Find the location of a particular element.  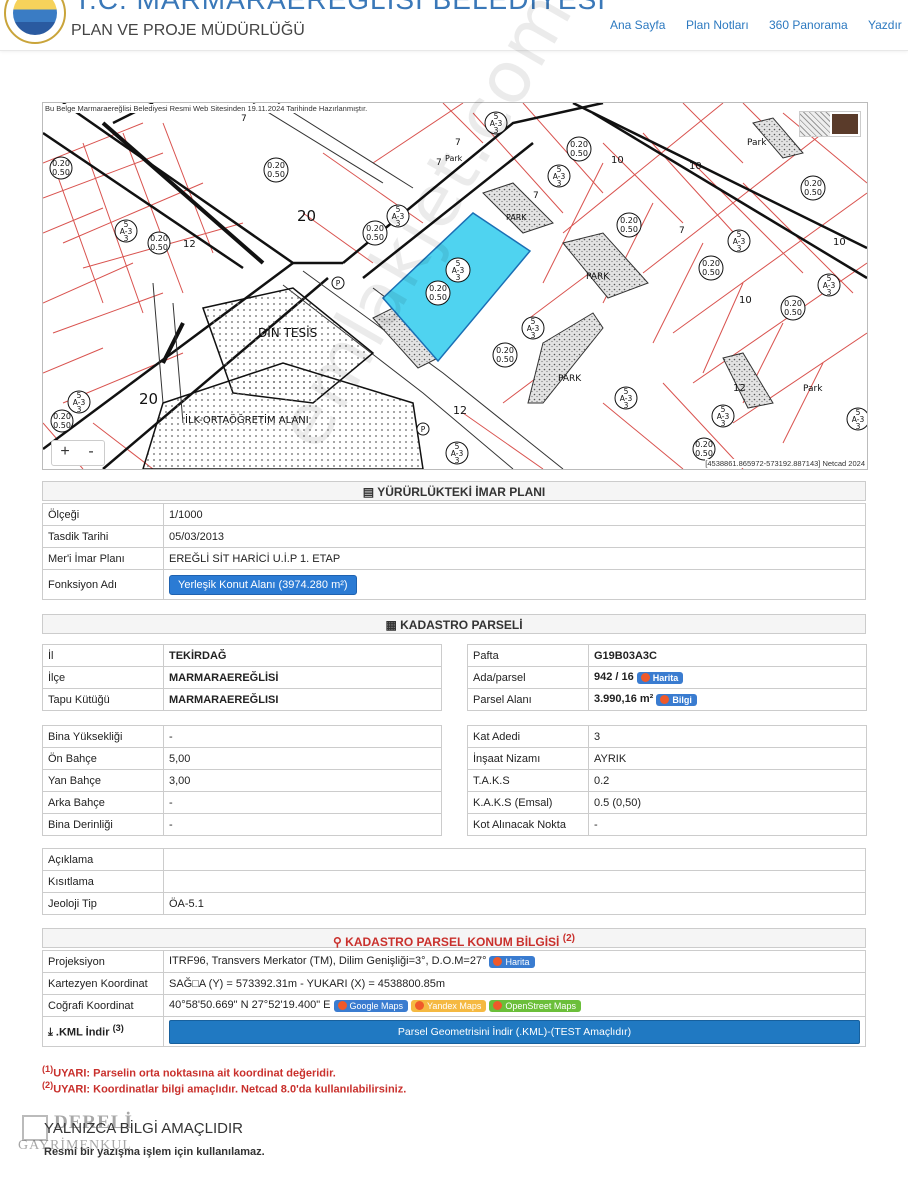

table-row: İnşaat Nizamı AYRIK is located at coordinates (667, 758).